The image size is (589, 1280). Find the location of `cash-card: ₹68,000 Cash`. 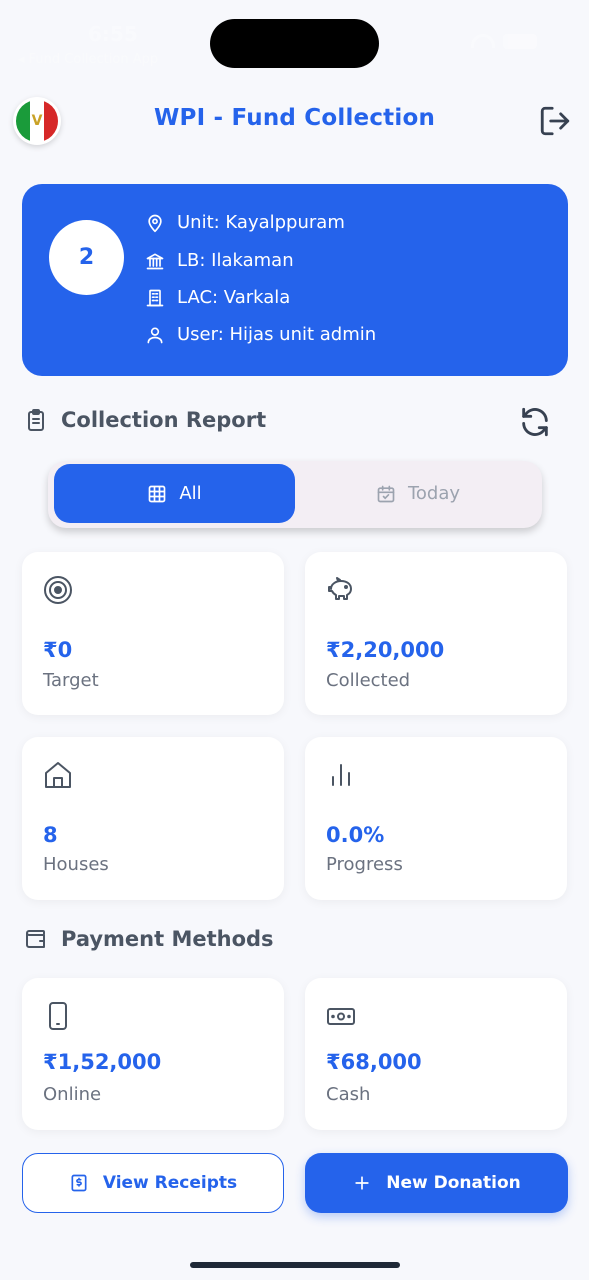

cash-card: ₹68,000 Cash is located at coordinates (436, 1054).